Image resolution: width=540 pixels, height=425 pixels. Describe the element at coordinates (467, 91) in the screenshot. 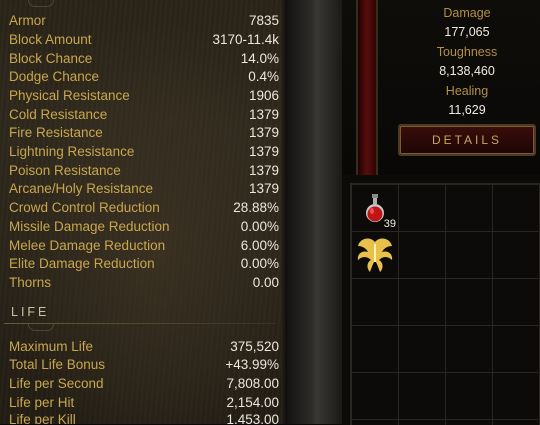

I see `healing-label: Healing` at that location.